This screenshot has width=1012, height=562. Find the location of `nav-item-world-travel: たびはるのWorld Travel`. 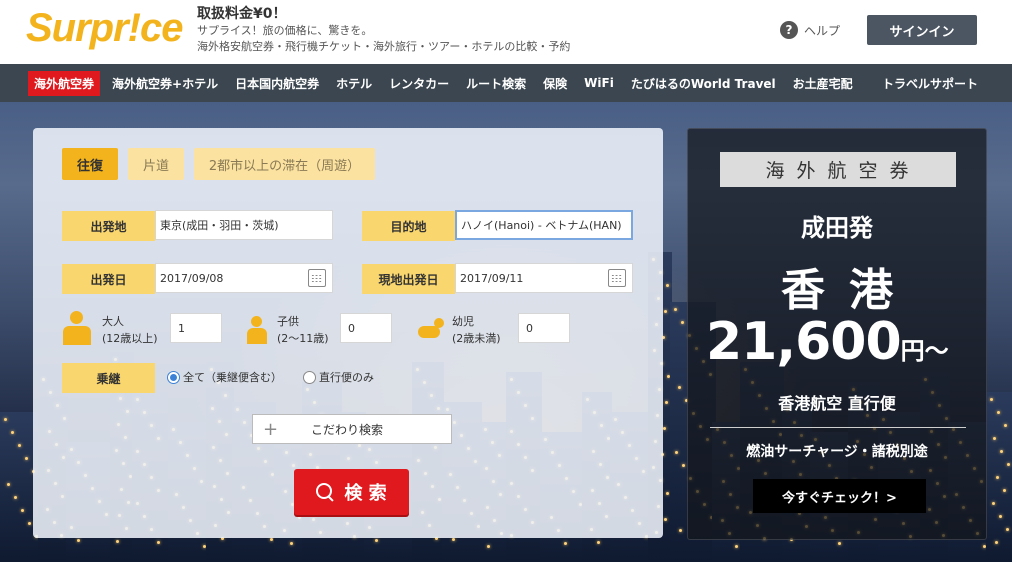

nav-item-world-travel: たびはるのWorld Travel is located at coordinates (703, 83).